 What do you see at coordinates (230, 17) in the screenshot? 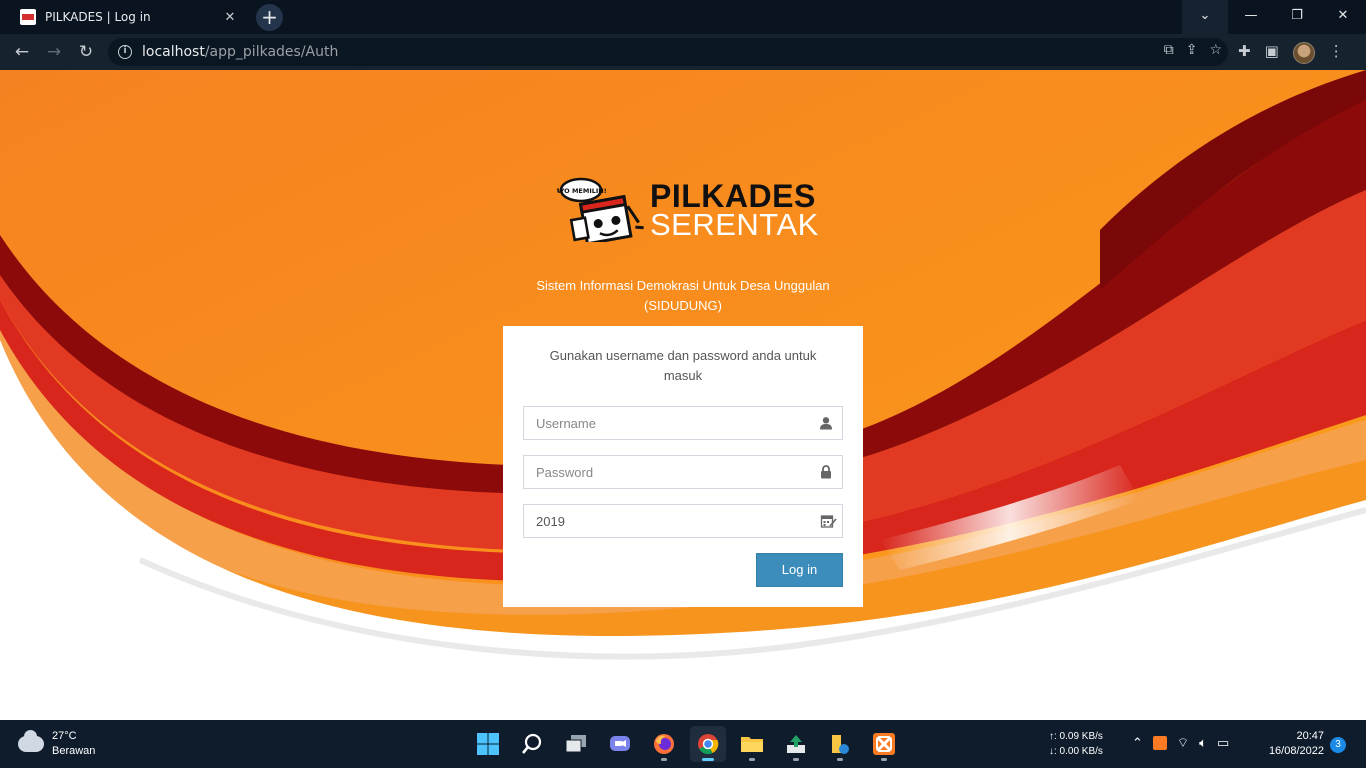
I see `tab-close-icon: ✕` at bounding box center [230, 17].